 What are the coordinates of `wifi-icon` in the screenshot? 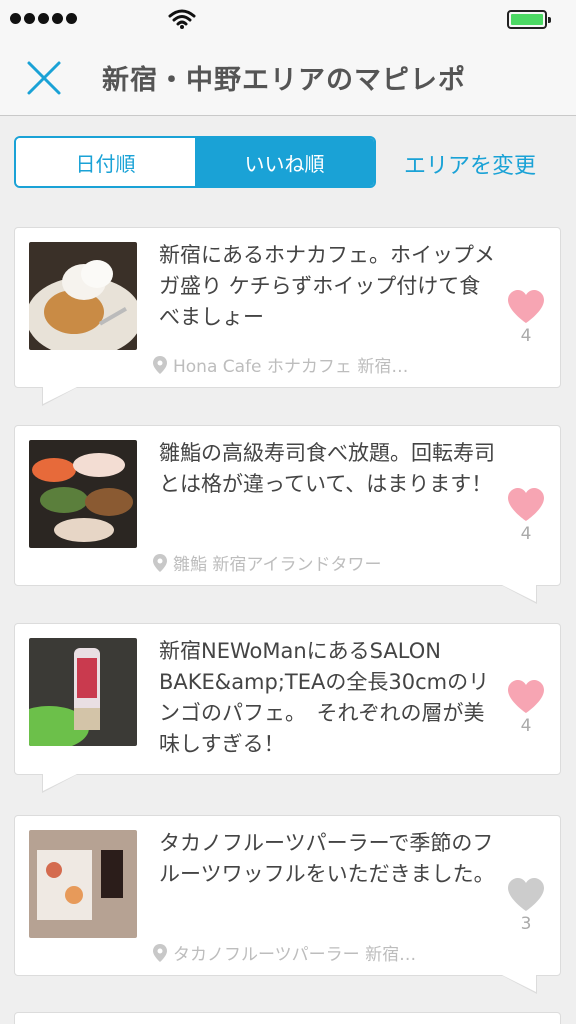 It's located at (182, 19).